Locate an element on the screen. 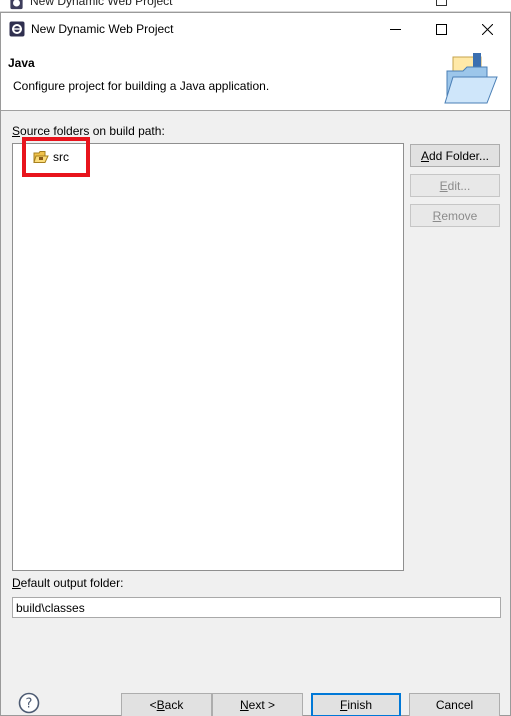  background-close-icon is located at coordinates (487, 3).